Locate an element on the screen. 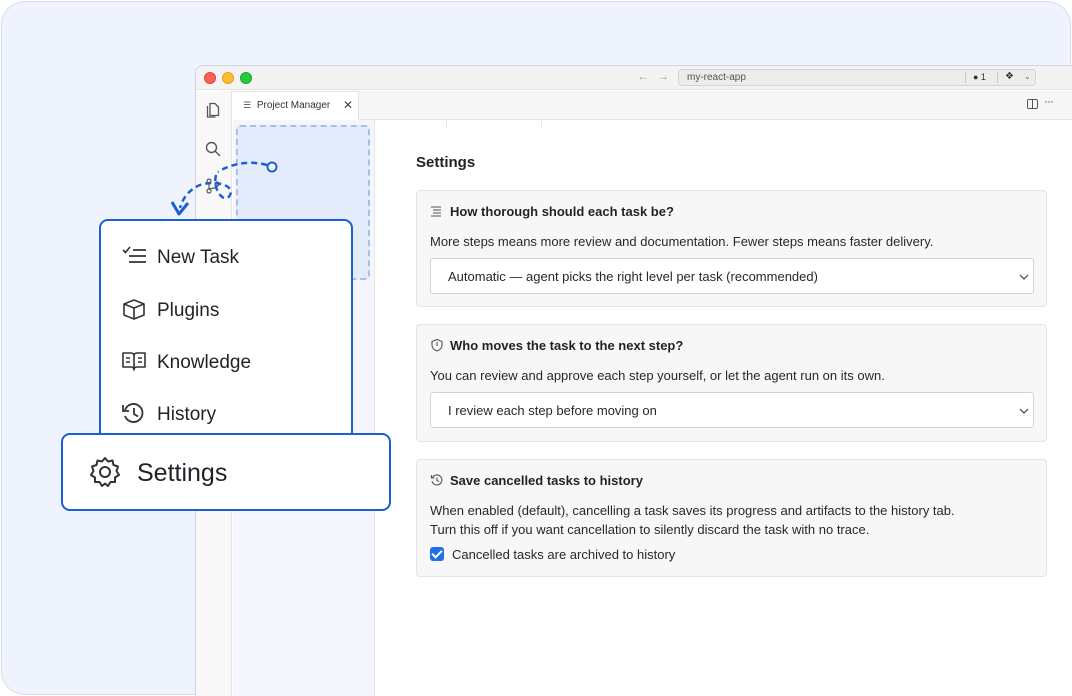 The height and width of the screenshot is (696, 1072). menu-item-label: Plugins is located at coordinates (188, 310).